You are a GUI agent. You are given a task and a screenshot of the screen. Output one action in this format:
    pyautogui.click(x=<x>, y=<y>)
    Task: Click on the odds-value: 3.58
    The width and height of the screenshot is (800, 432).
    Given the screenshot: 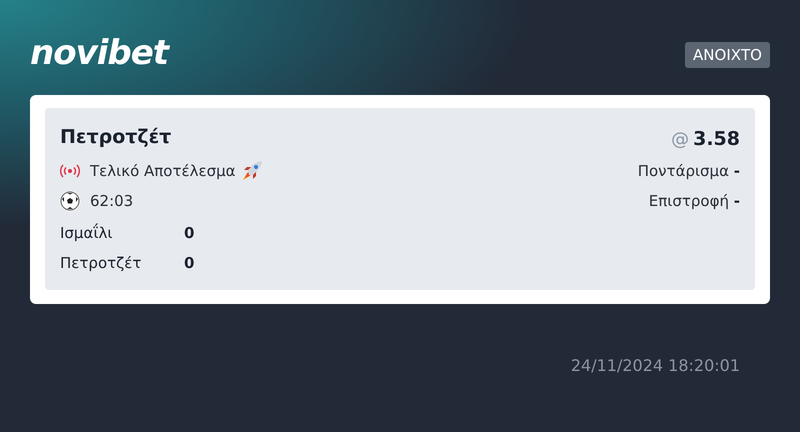 What is the action you would take?
    pyautogui.click(x=716, y=139)
    